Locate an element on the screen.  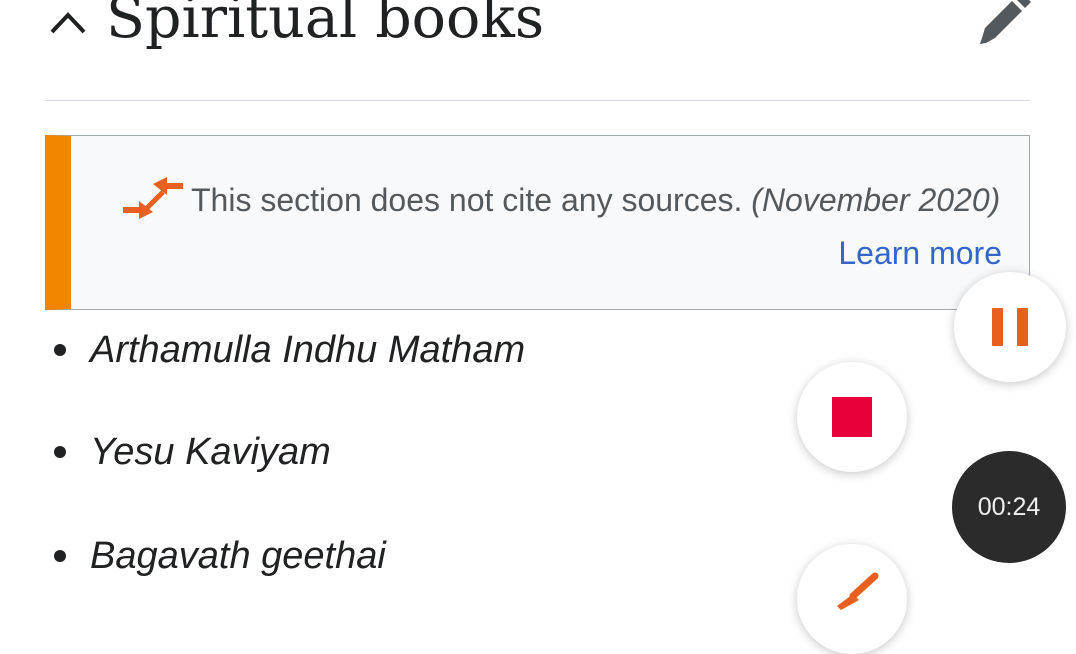
section-title: Spiritual books is located at coordinates (325, 25).